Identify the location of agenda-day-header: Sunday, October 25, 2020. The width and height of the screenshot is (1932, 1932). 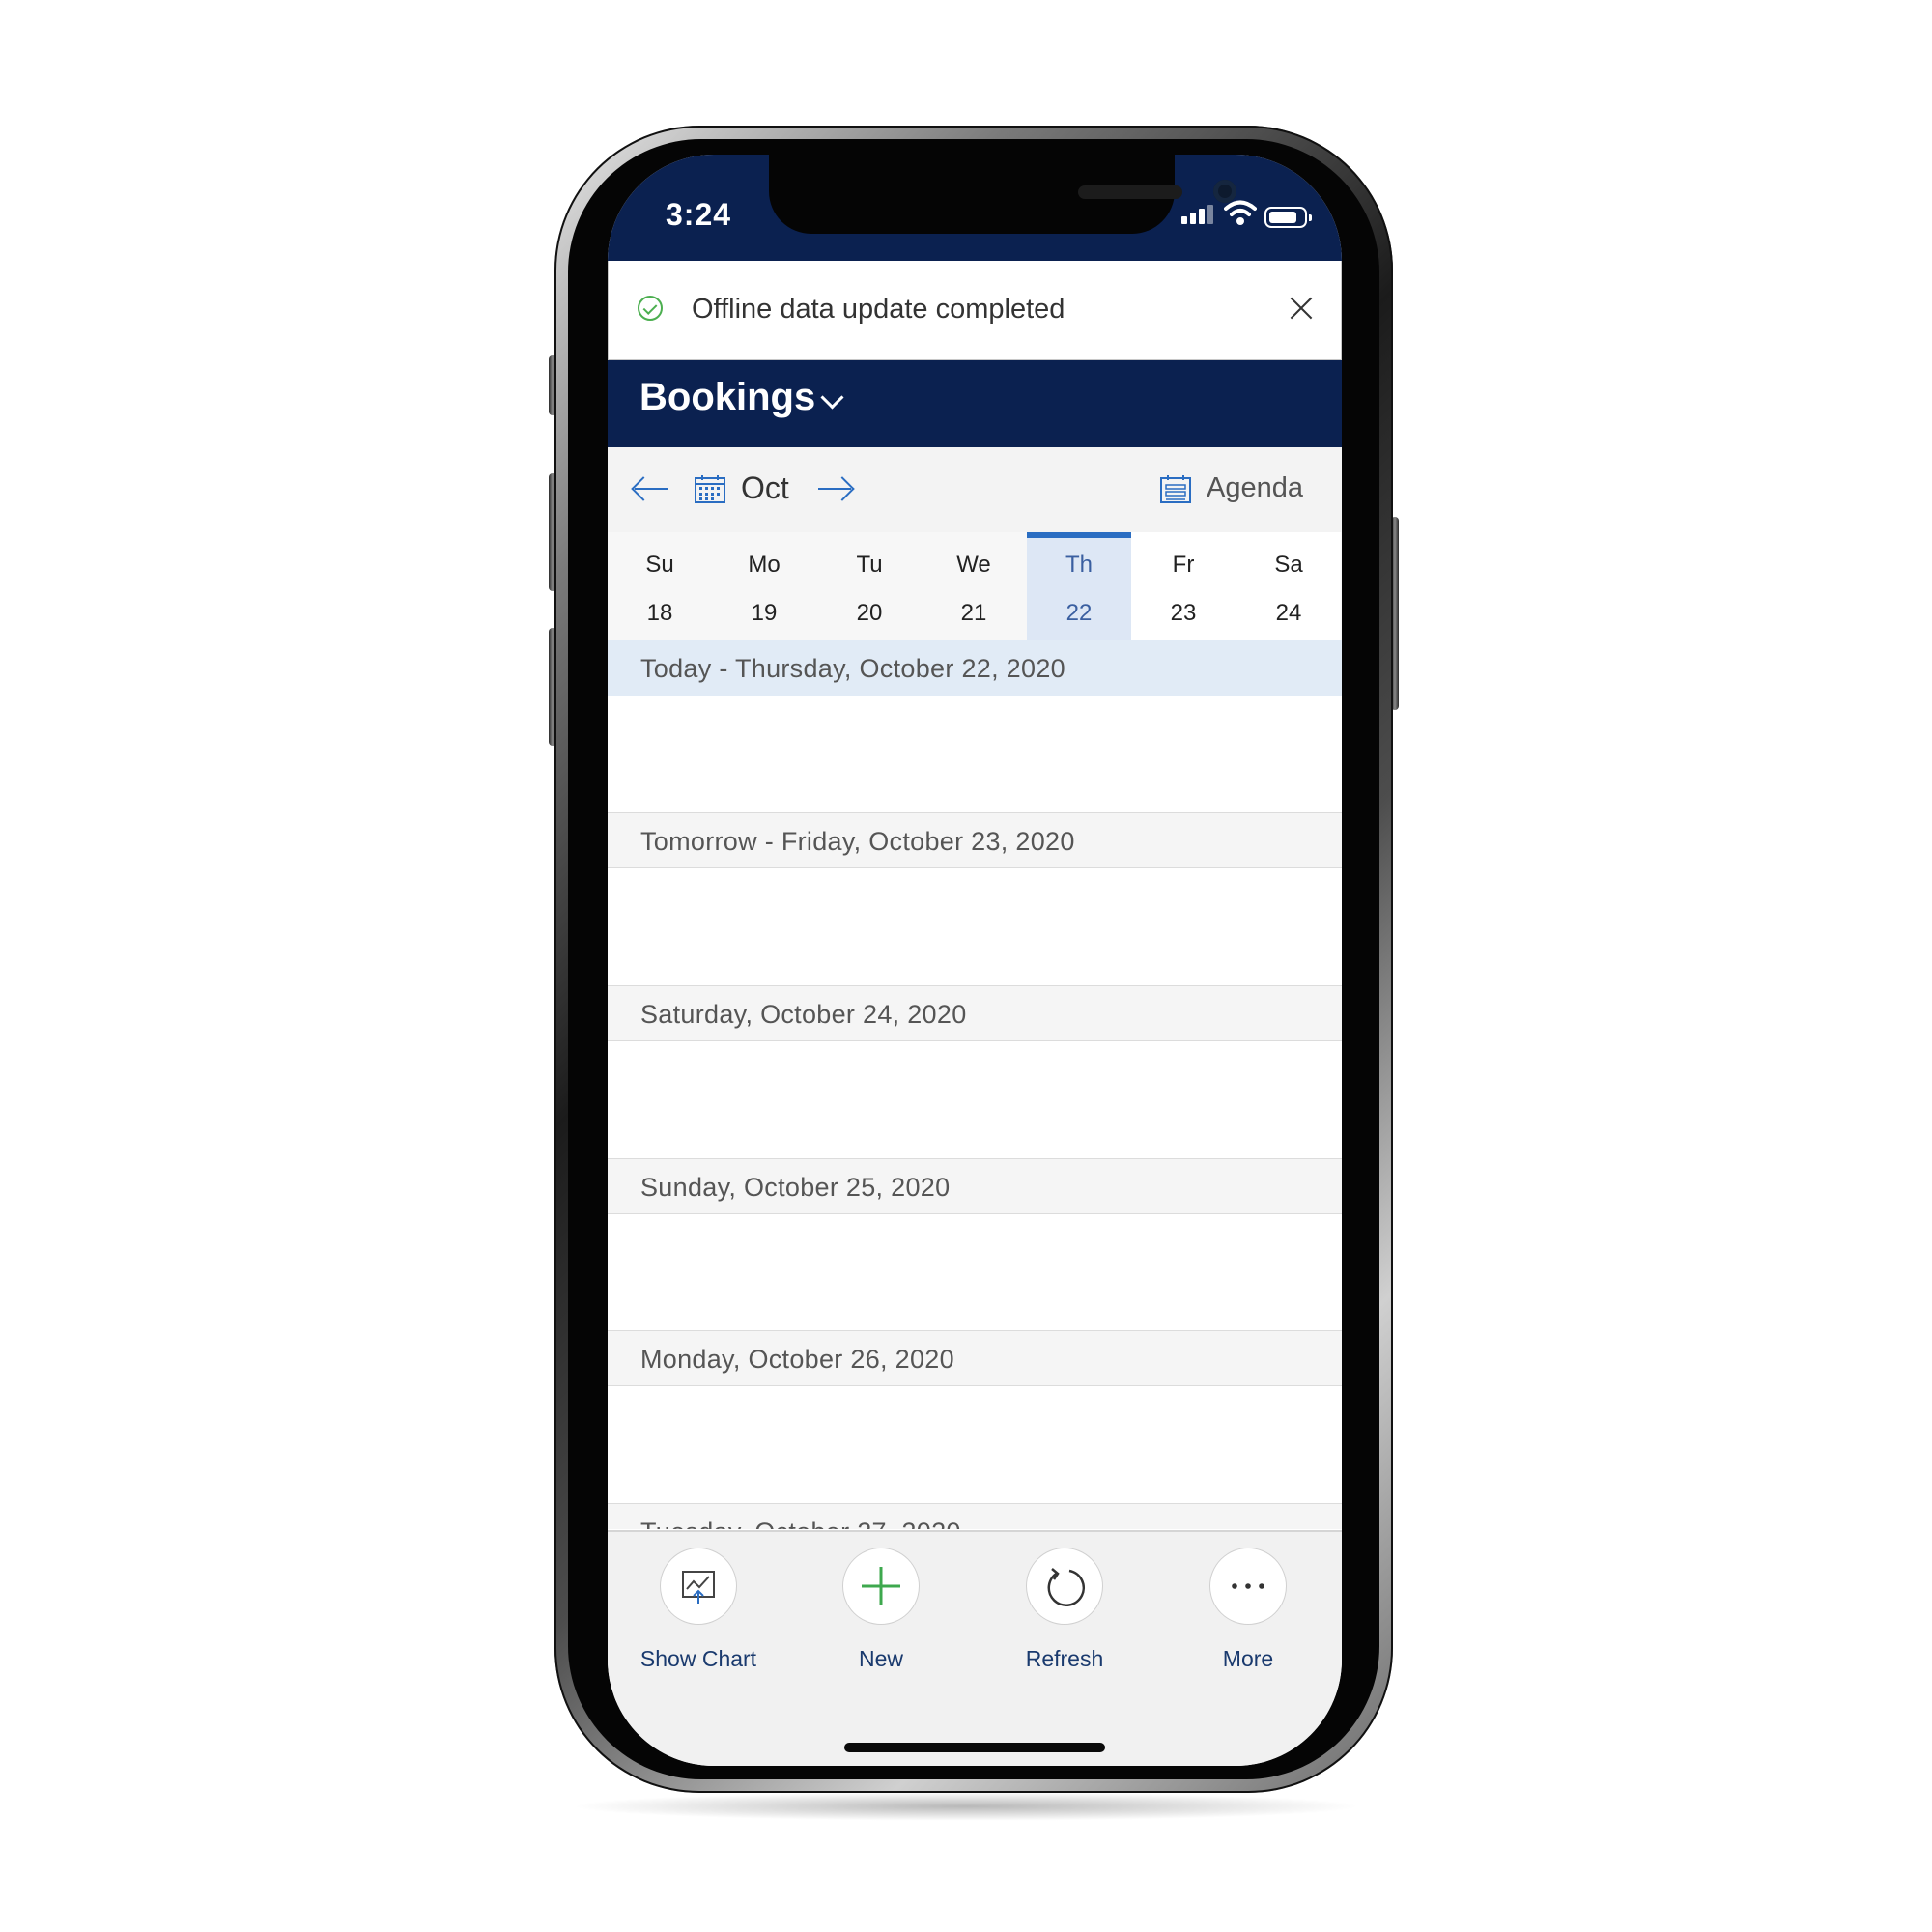
(975, 1186).